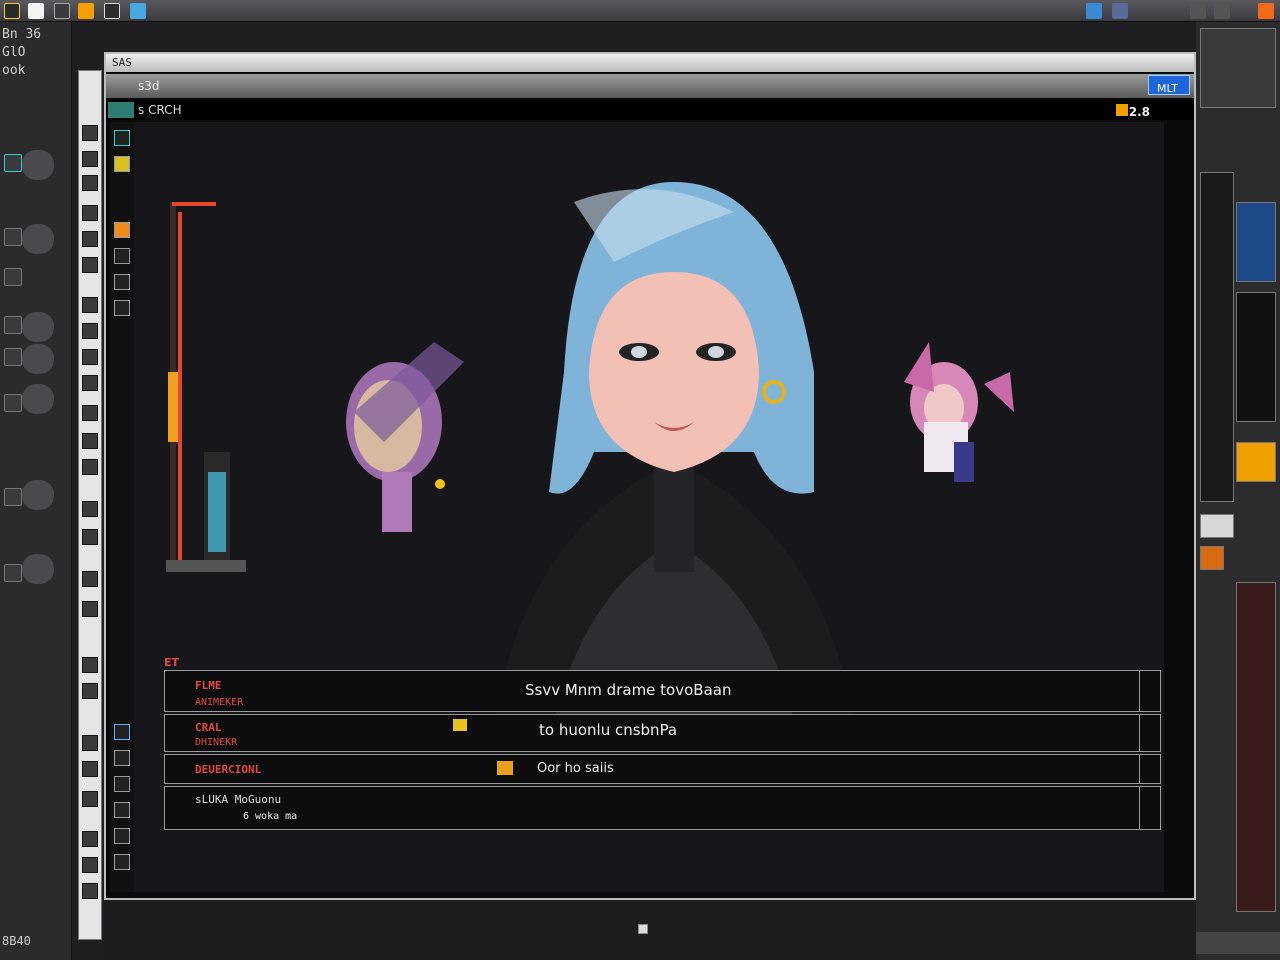  I want to click on properties-panel, so click(1217, 337).